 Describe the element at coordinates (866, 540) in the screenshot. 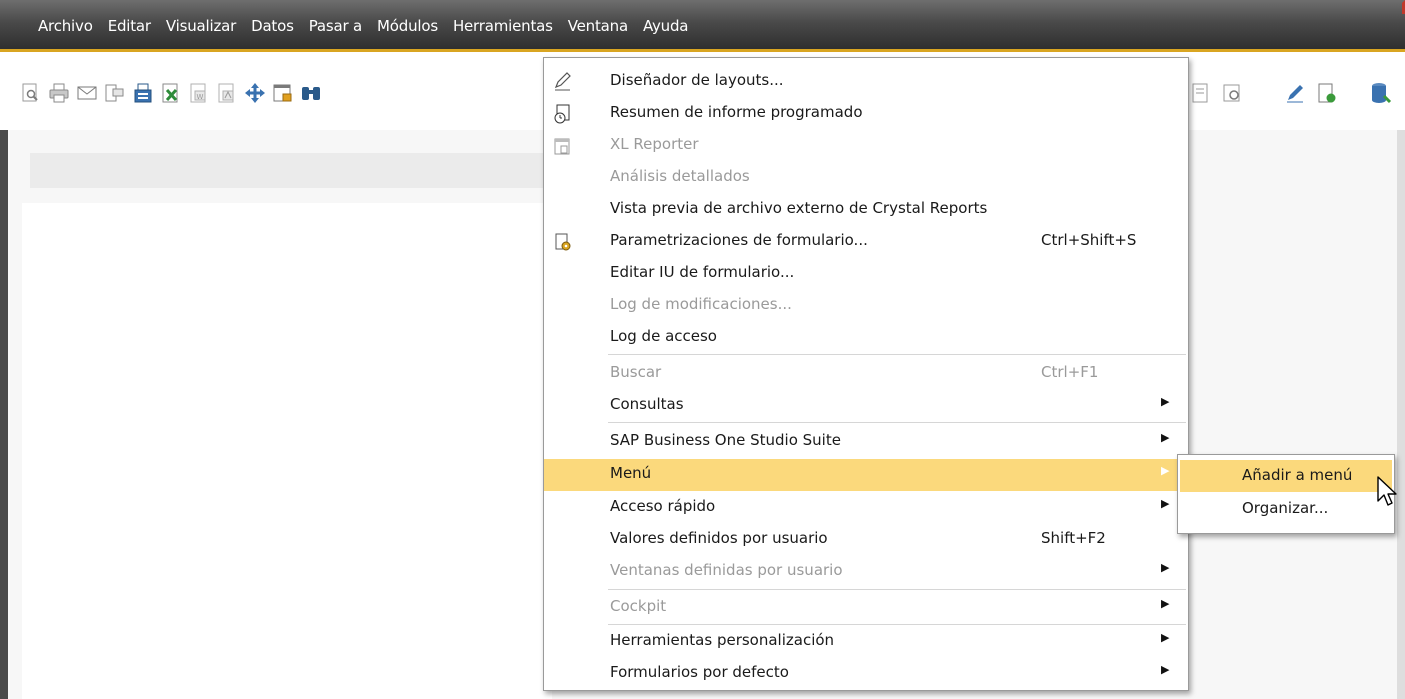

I see `menu-item-valores-definidos: Valores definidos por usuario Shift+F2` at that location.